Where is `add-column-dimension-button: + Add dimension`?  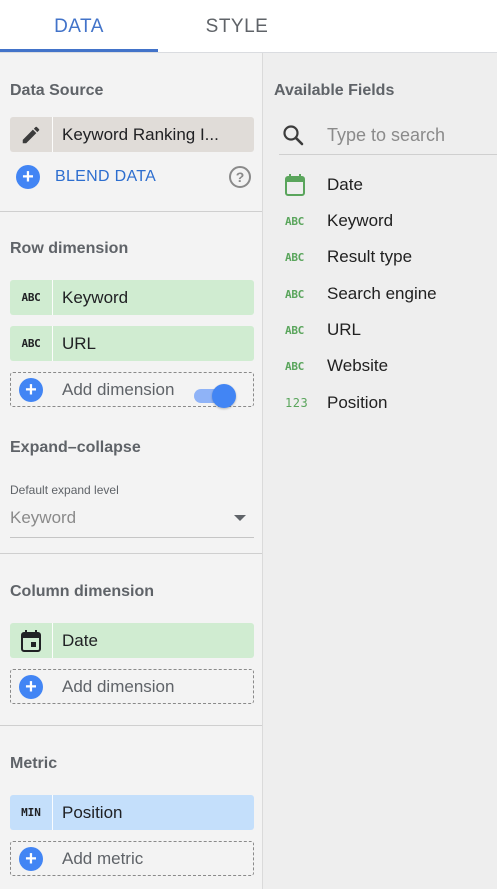
add-column-dimension-button: + Add dimension is located at coordinates (132, 686).